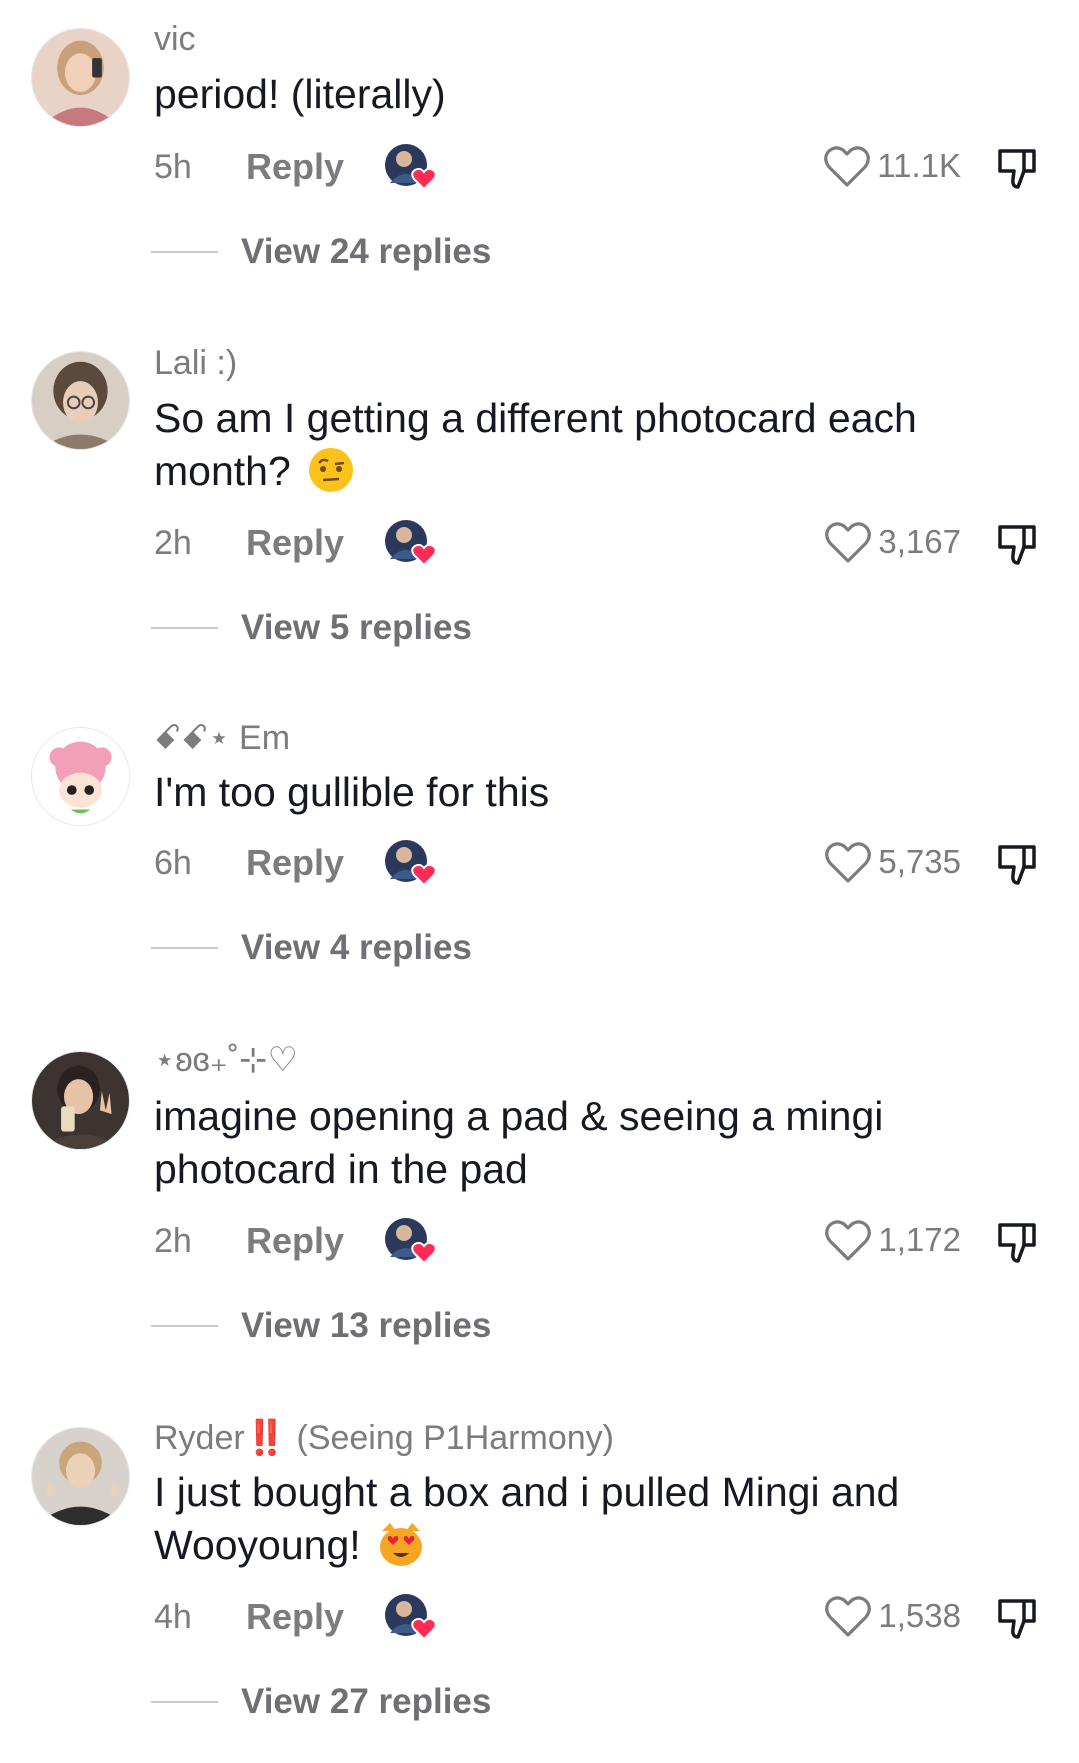 Image resolution: width=1079 pixels, height=1763 pixels. Describe the element at coordinates (352, 792) in the screenshot. I see `comment-text: I'm too gullible for this` at that location.